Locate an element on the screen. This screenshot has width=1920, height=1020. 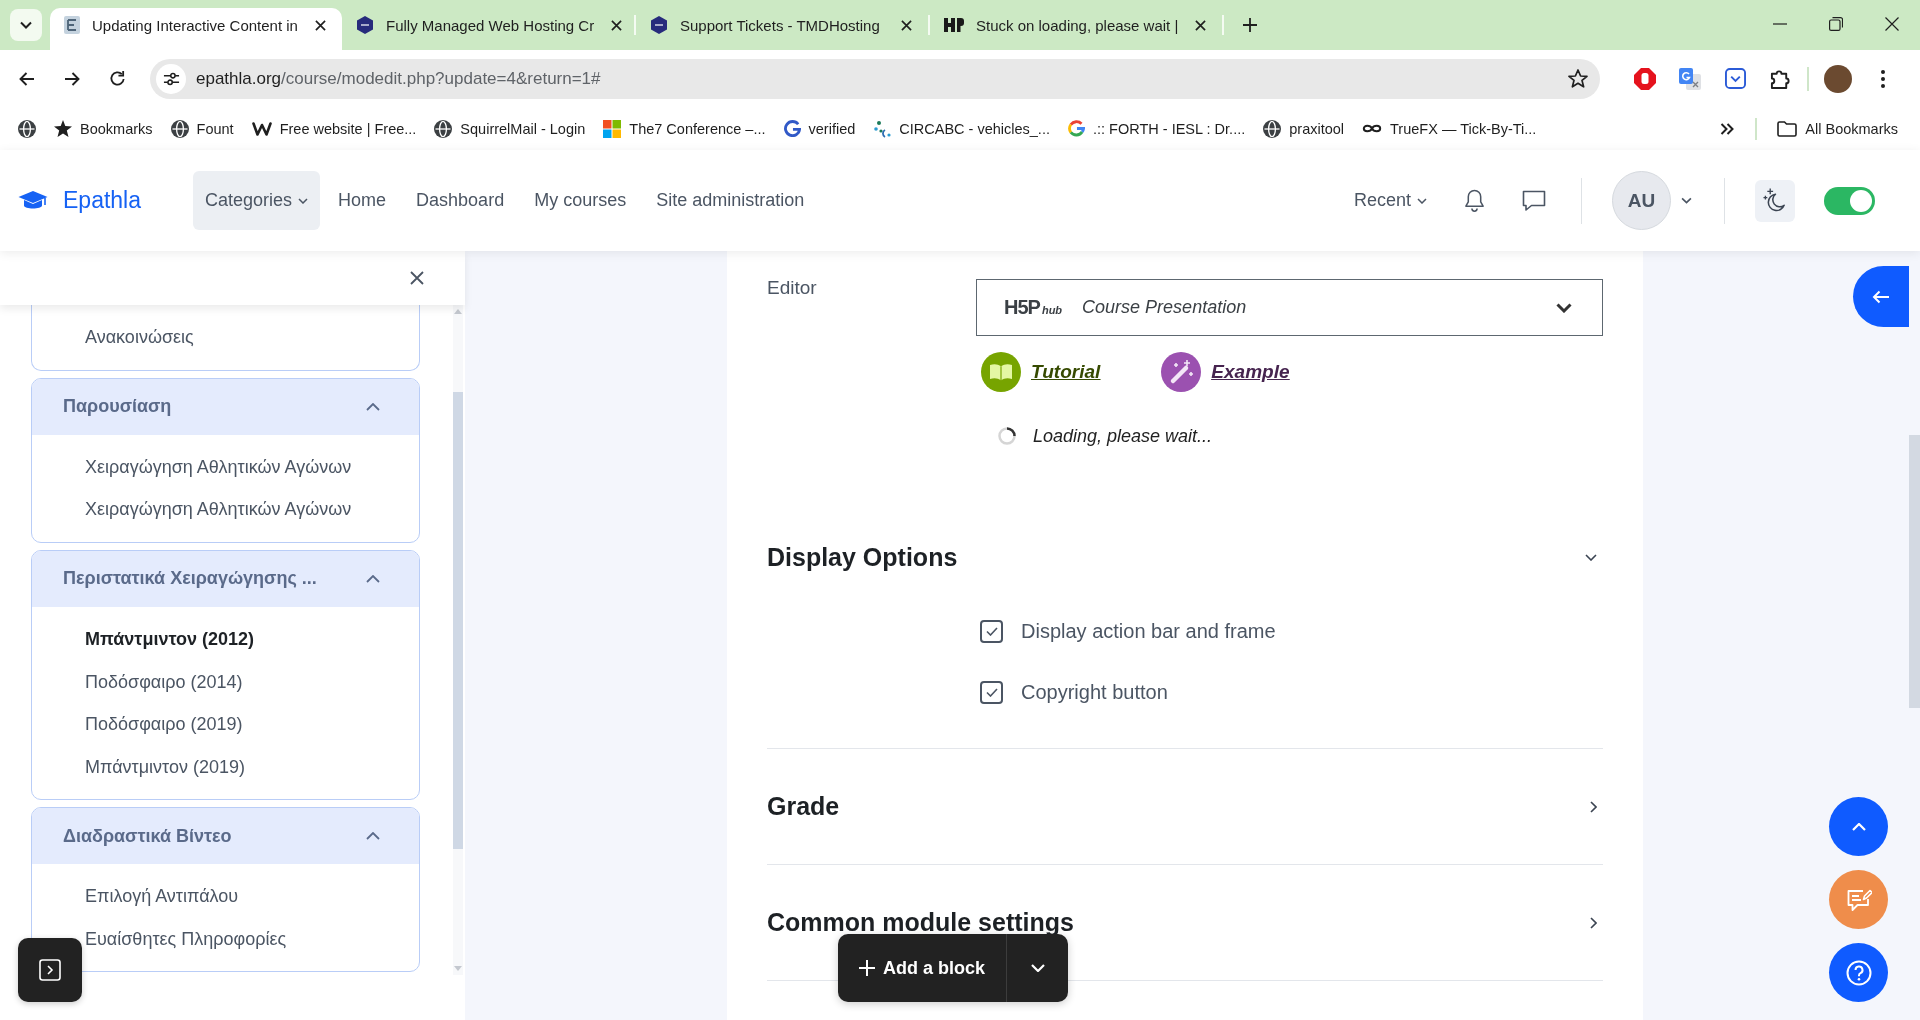
tiles-icon is located at coordinates (612, 128).